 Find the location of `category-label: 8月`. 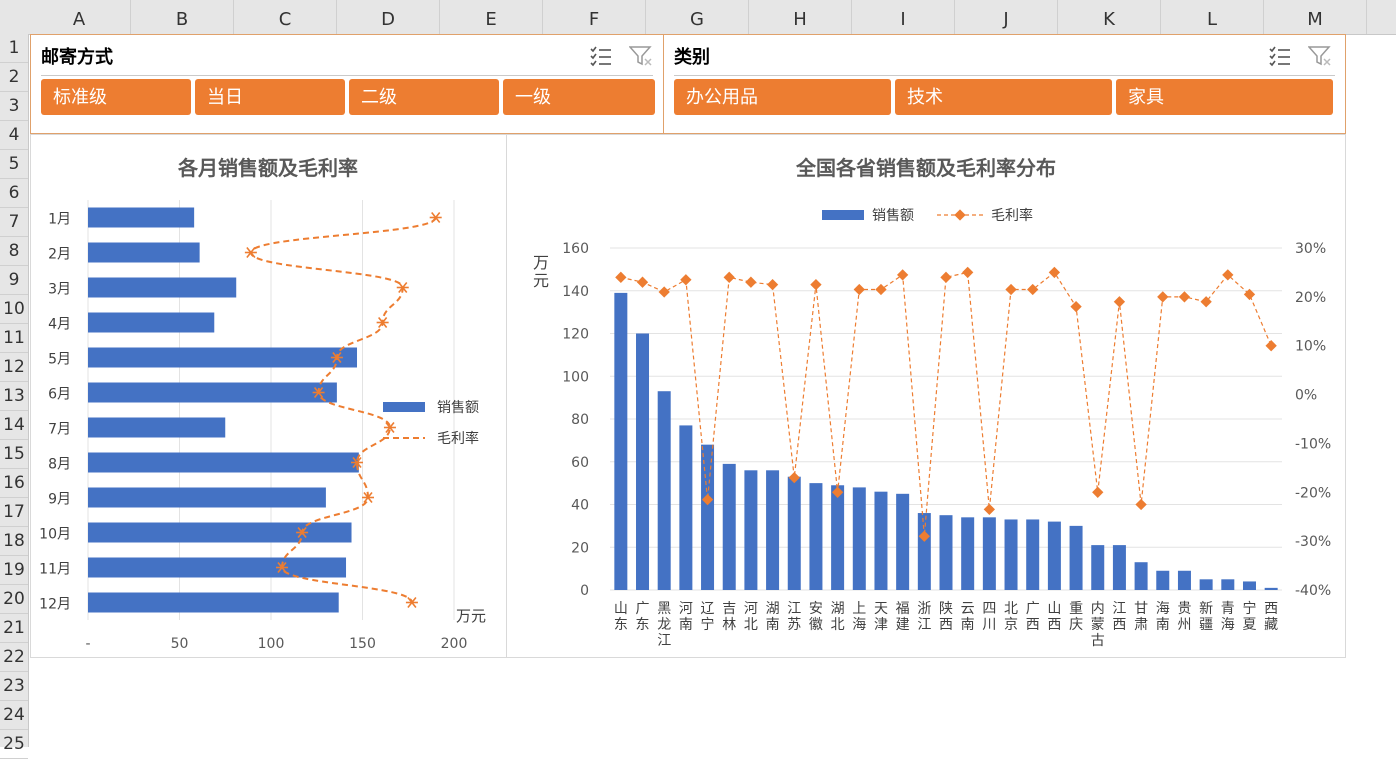

category-label: 8月 is located at coordinates (59, 465).